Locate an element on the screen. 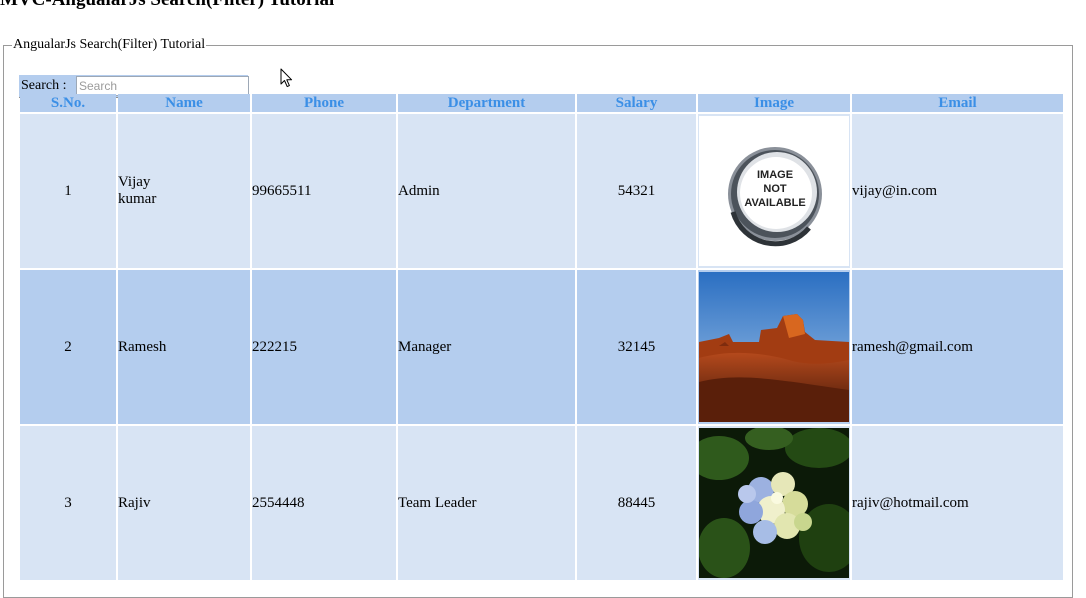 The width and height of the screenshot is (1086, 598). cell-email: vijay@in.com is located at coordinates (957, 191).